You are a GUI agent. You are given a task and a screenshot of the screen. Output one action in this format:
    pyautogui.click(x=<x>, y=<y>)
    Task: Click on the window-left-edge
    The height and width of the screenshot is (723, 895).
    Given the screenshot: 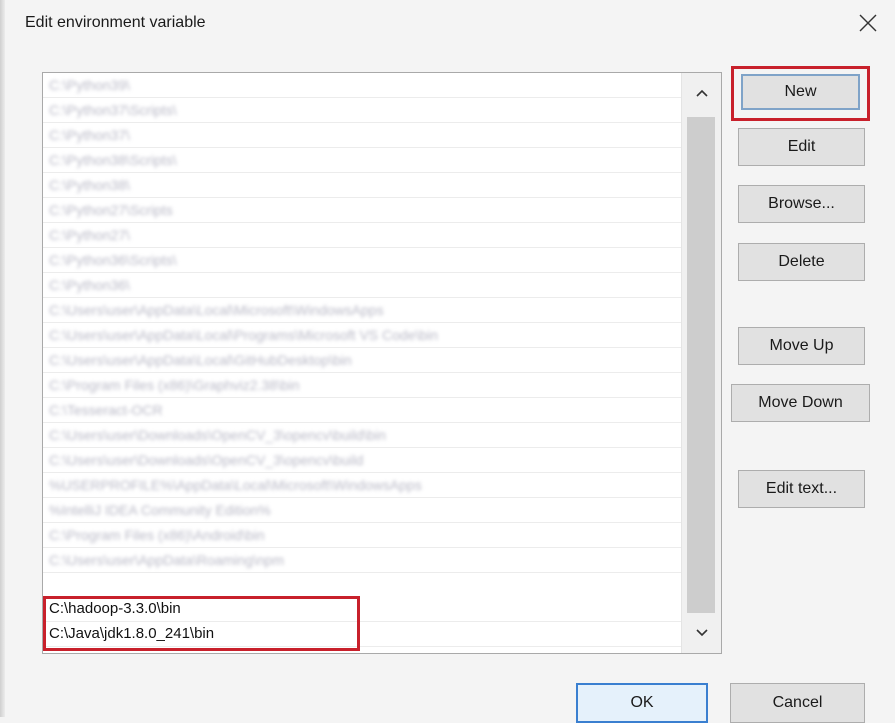 What is the action you would take?
    pyautogui.click(x=2, y=358)
    